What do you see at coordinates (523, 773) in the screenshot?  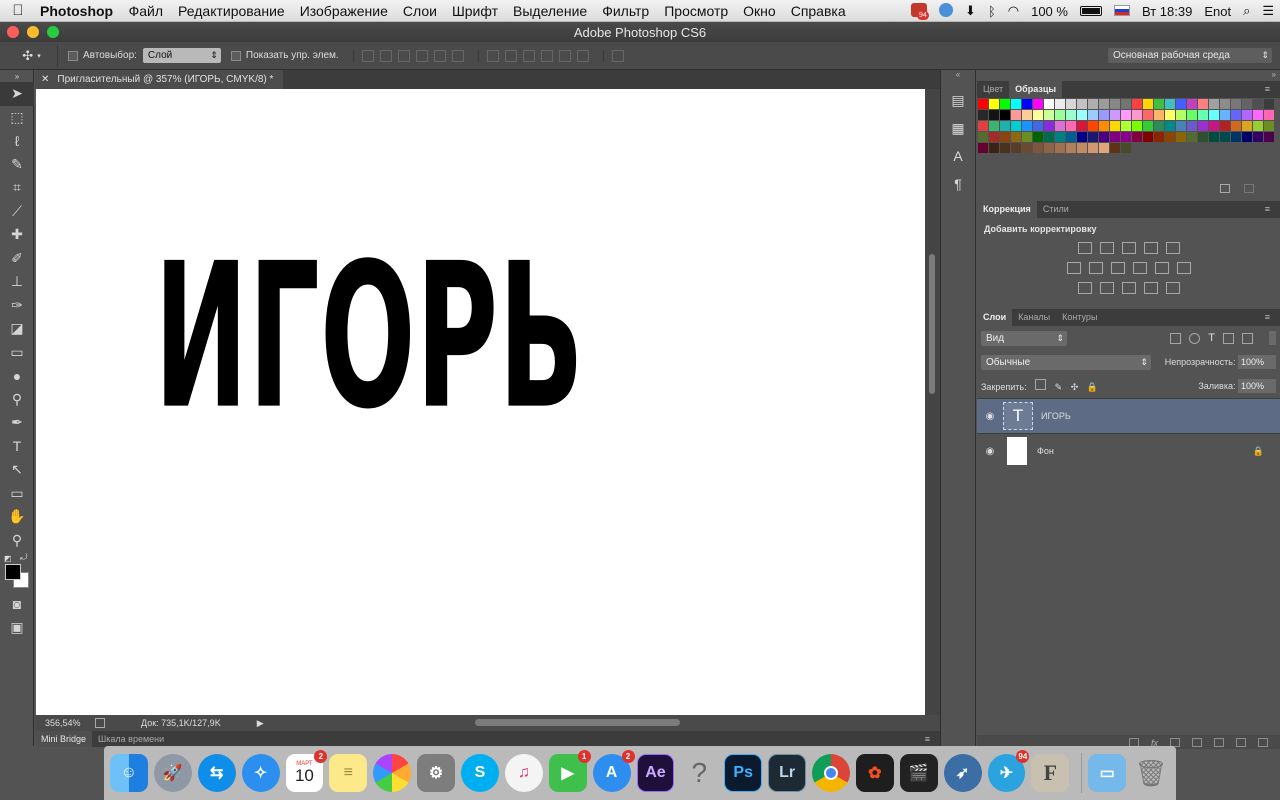 I see `dock-itunes: ♫` at bounding box center [523, 773].